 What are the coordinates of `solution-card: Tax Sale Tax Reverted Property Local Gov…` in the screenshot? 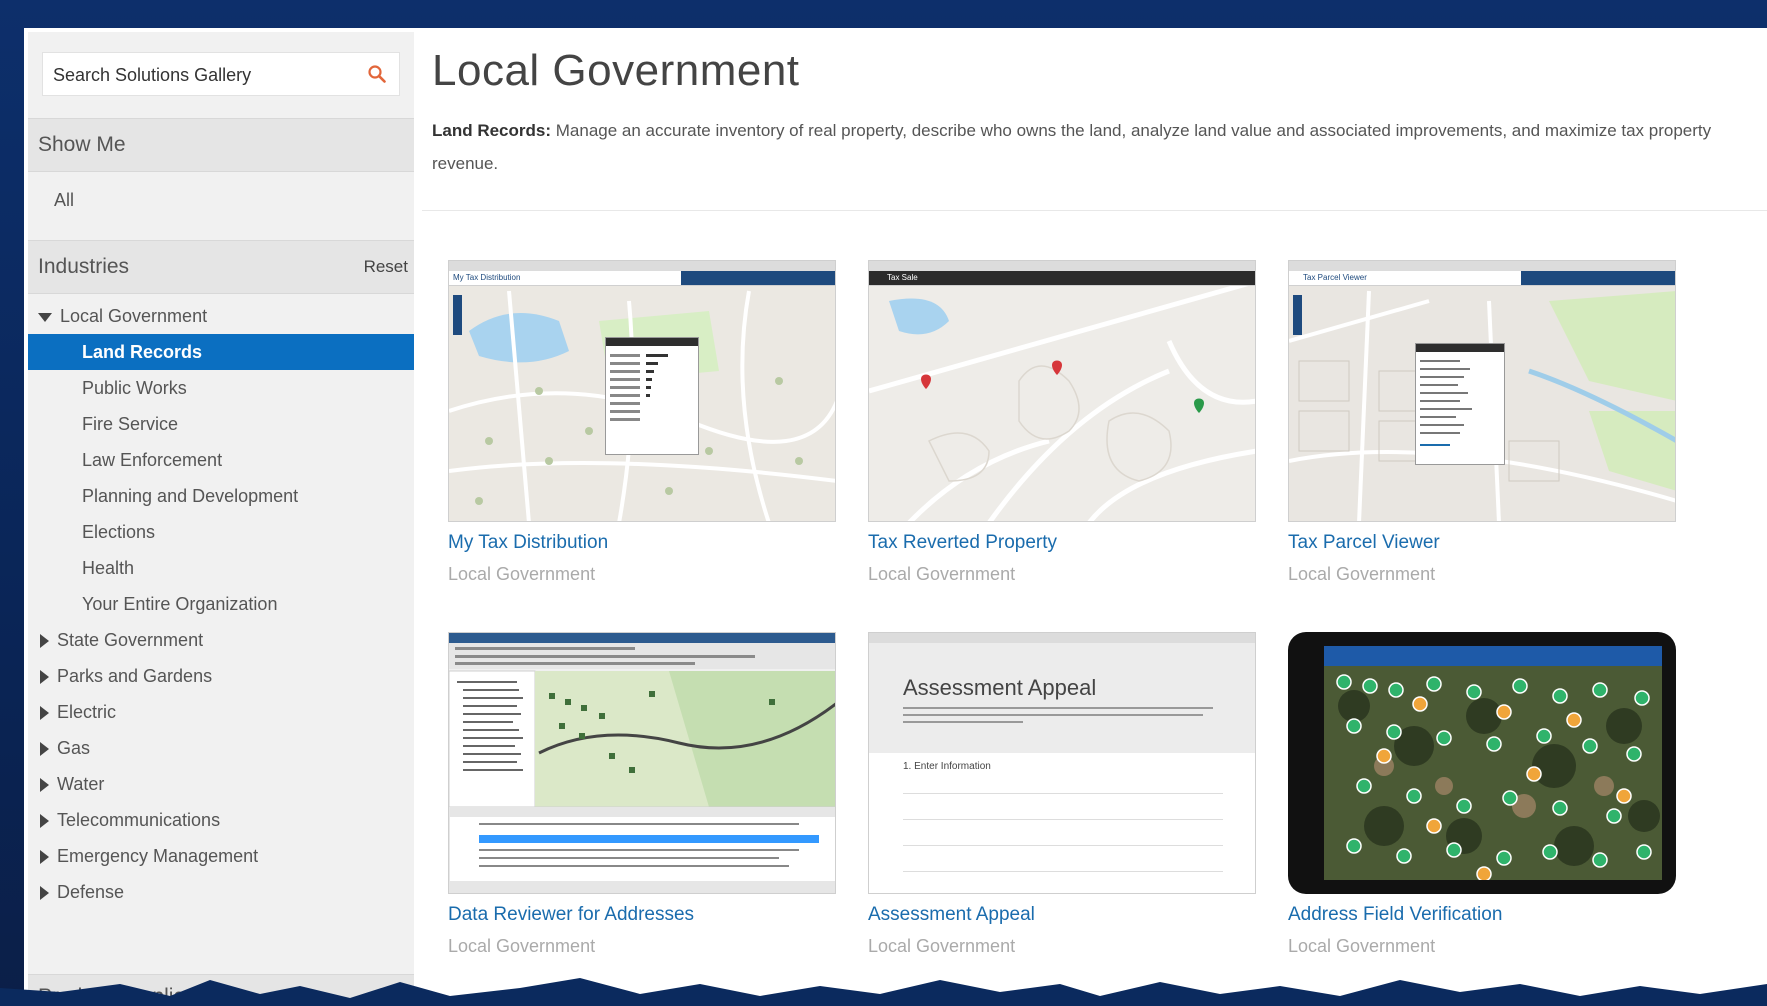 It's located at (1062, 422).